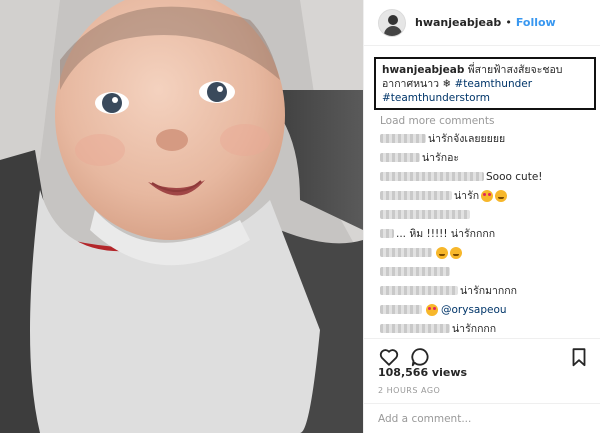 The height and width of the screenshot is (433, 600). Describe the element at coordinates (536, 22) in the screenshot. I see `follow-button: Follow` at that location.